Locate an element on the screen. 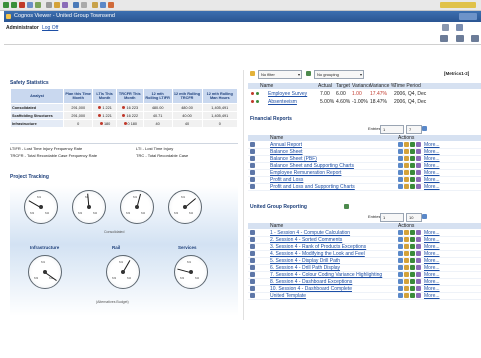  favorites-icon is located at coordinates (57, 5).